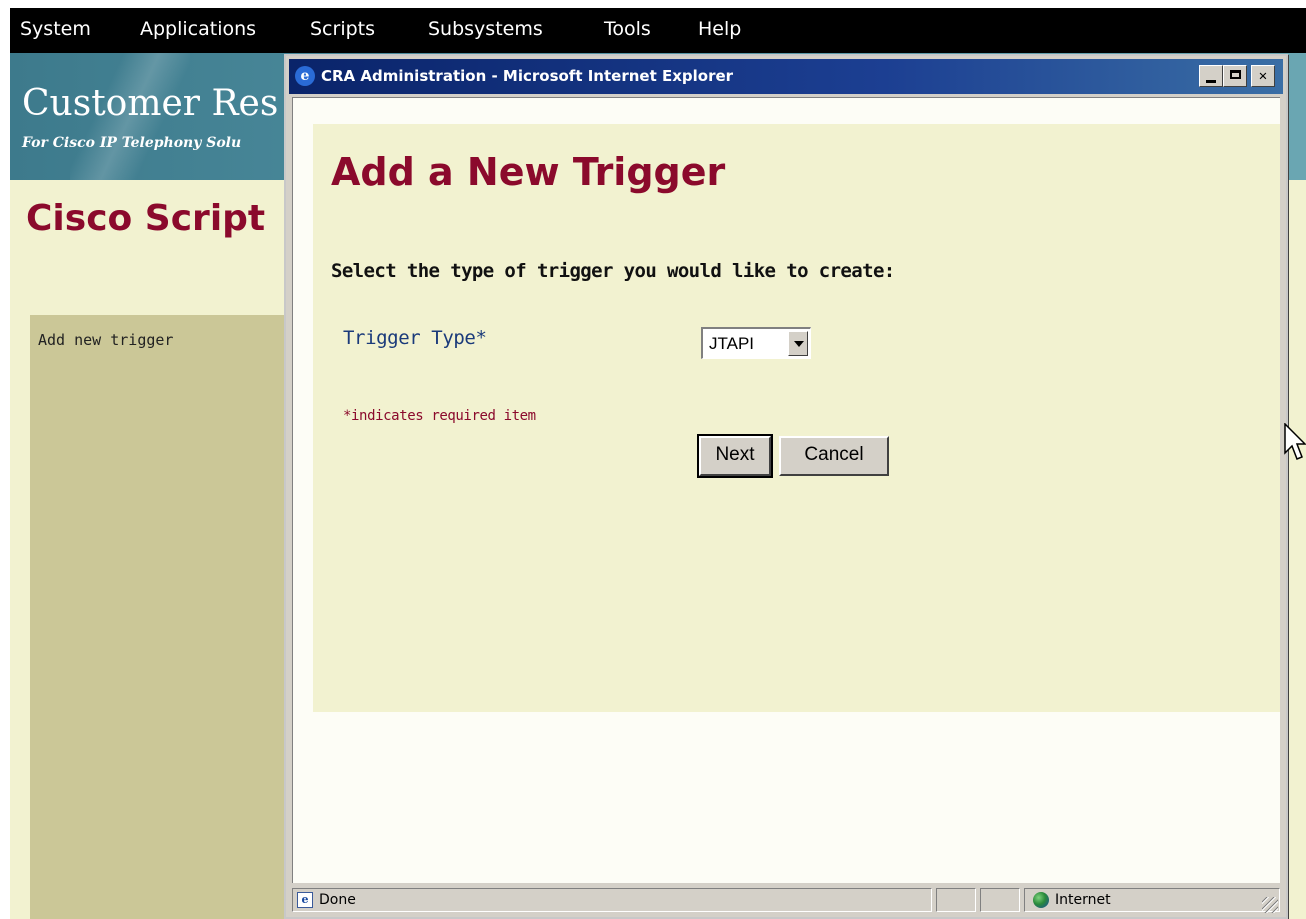 The height and width of the screenshot is (919, 1306). Describe the element at coordinates (719, 29) in the screenshot. I see `menu-help: Help` at that location.